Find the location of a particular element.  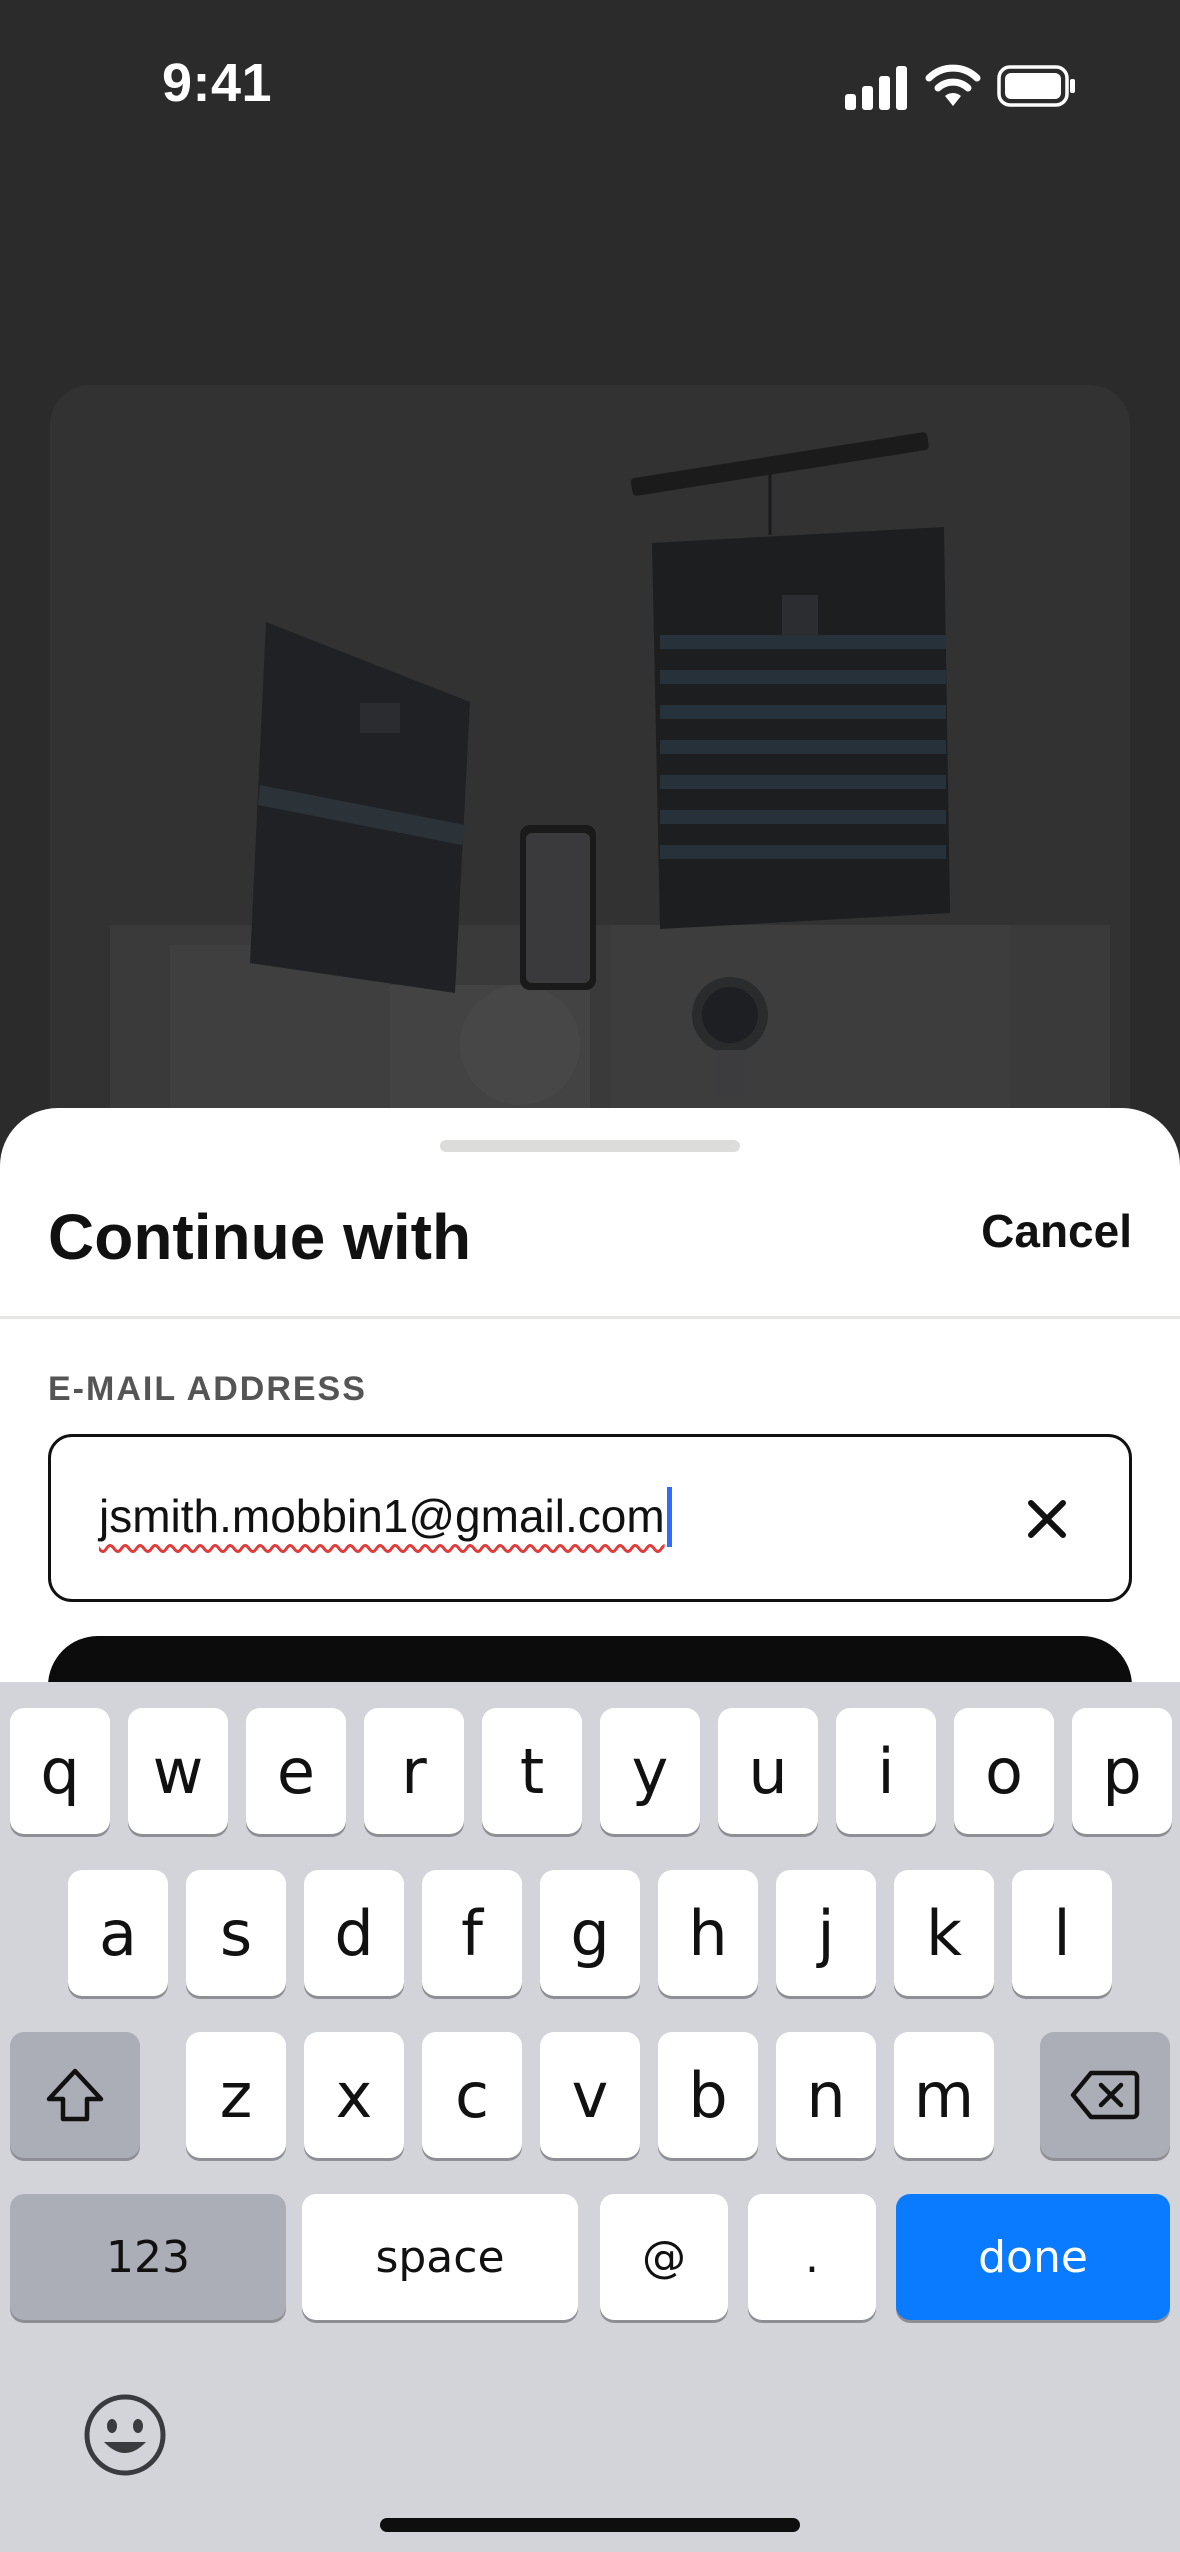

key-a: a is located at coordinates (118, 1933).